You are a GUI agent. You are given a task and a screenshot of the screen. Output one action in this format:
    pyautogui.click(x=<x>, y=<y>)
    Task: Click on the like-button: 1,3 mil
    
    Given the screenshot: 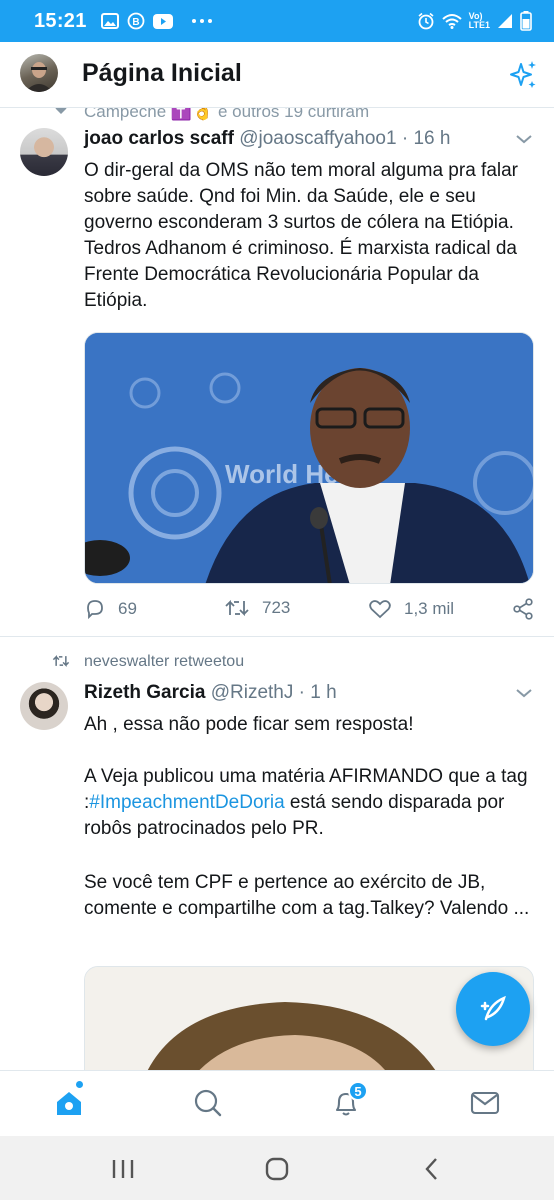 What is the action you would take?
    pyautogui.click(x=411, y=609)
    